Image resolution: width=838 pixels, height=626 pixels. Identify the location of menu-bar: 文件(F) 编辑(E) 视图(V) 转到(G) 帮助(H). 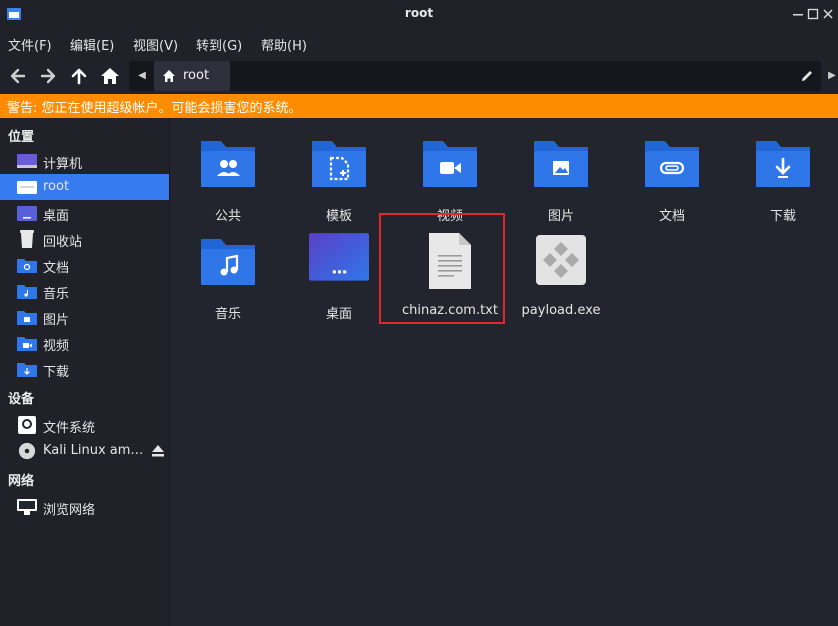
(419, 44).